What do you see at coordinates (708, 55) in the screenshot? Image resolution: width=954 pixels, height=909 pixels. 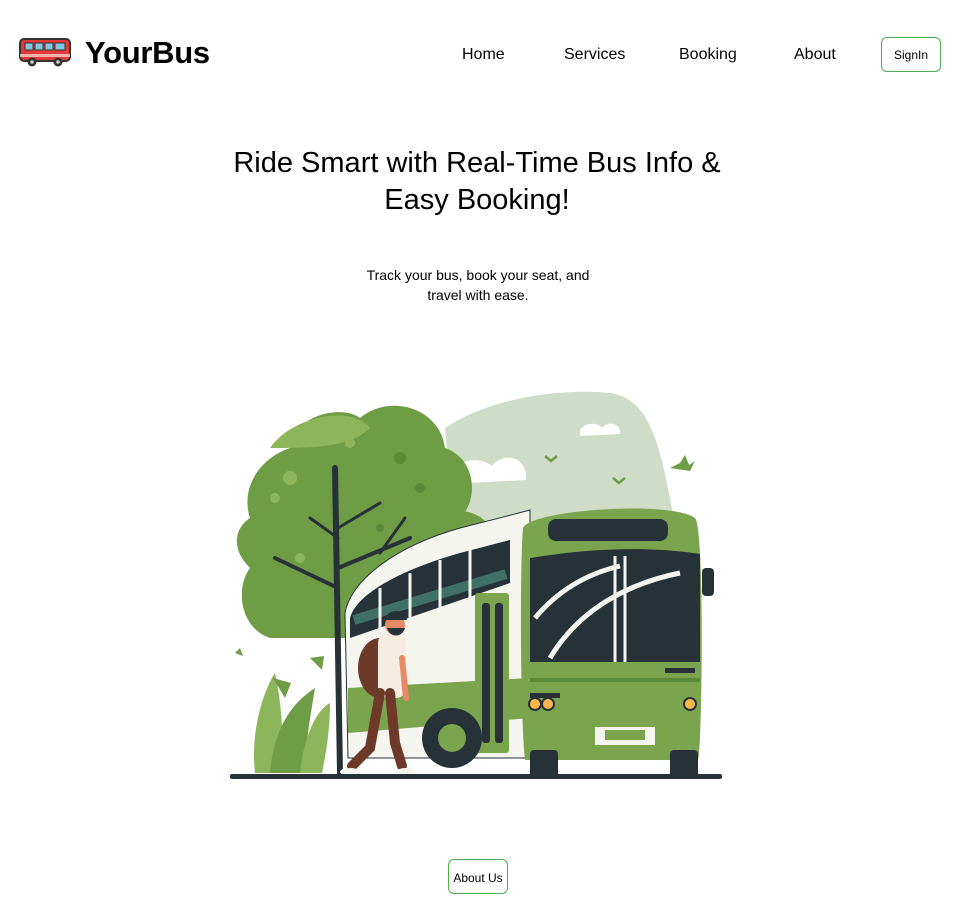 I see `nav-booking-link: Booking` at bounding box center [708, 55].